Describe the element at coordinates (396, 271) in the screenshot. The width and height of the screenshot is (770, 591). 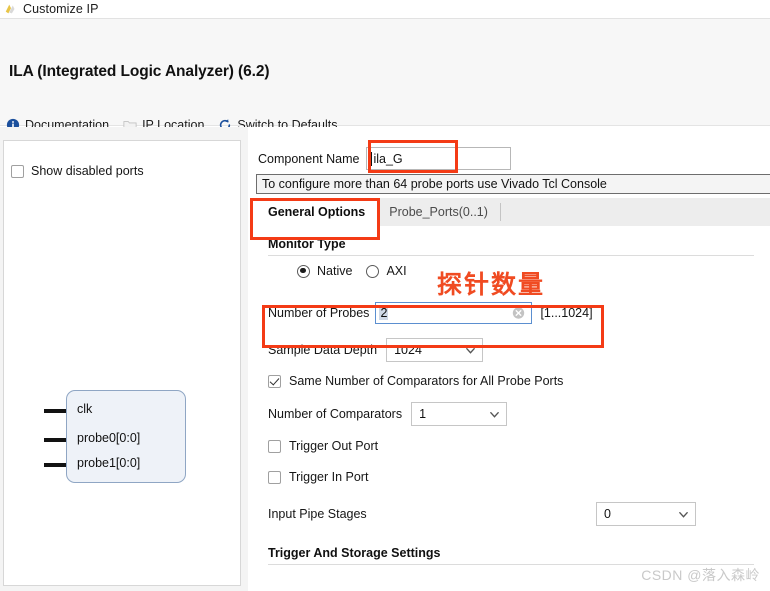
I see `monitor-type-axi-label: AXI` at that location.